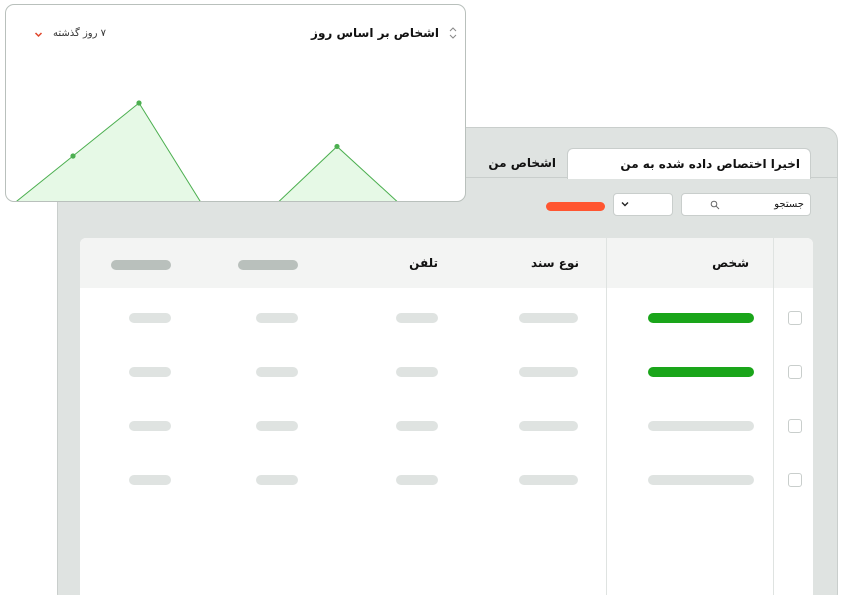 The width and height of the screenshot is (842, 595). I want to click on search-box, so click(746, 204).